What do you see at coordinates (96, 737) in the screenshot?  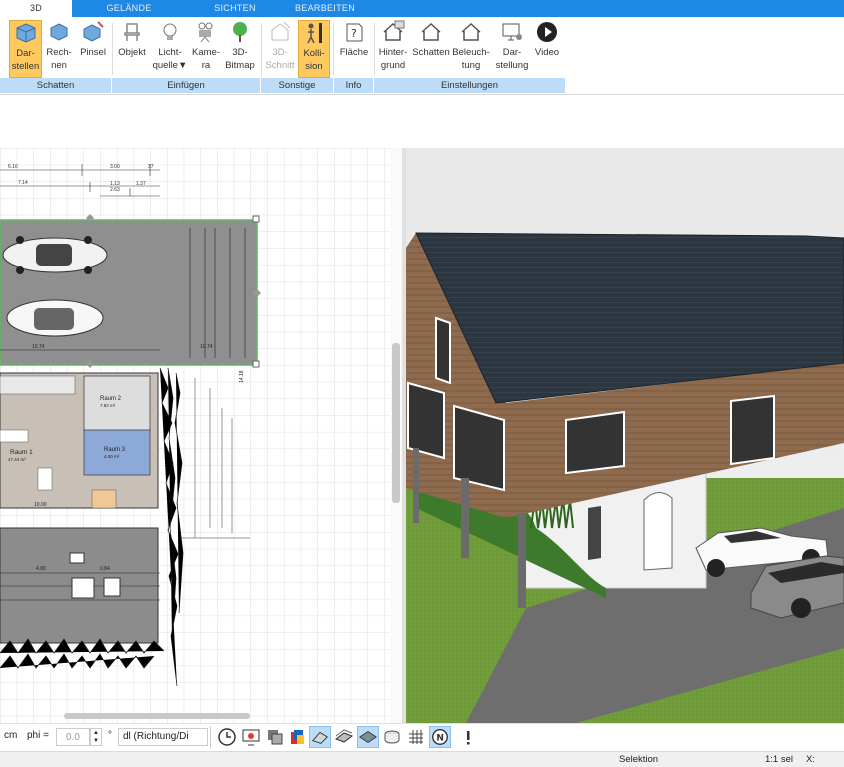 I see `phi-stepper: ▲ ▼` at bounding box center [96, 737].